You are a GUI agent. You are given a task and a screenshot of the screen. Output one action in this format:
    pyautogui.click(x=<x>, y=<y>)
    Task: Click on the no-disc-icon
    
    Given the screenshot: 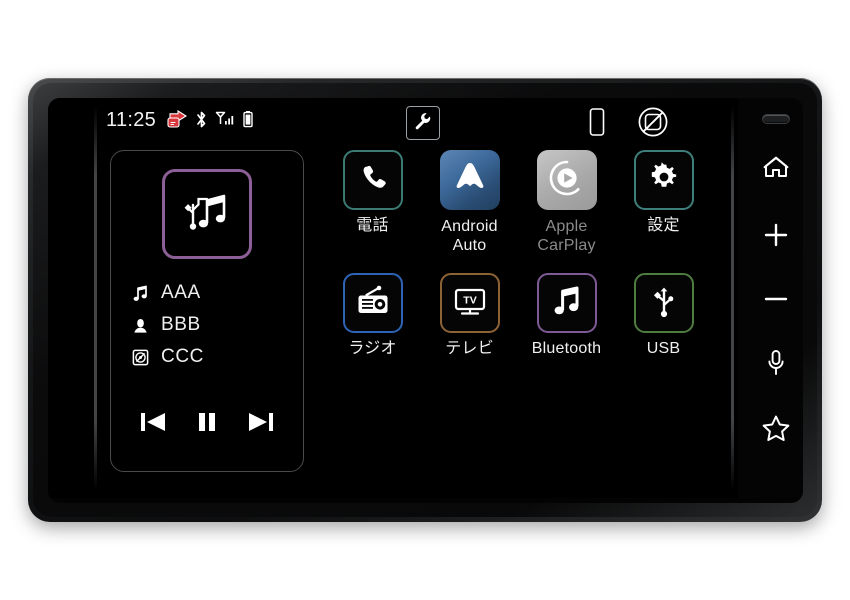 What is the action you would take?
    pyautogui.click(x=653, y=125)
    